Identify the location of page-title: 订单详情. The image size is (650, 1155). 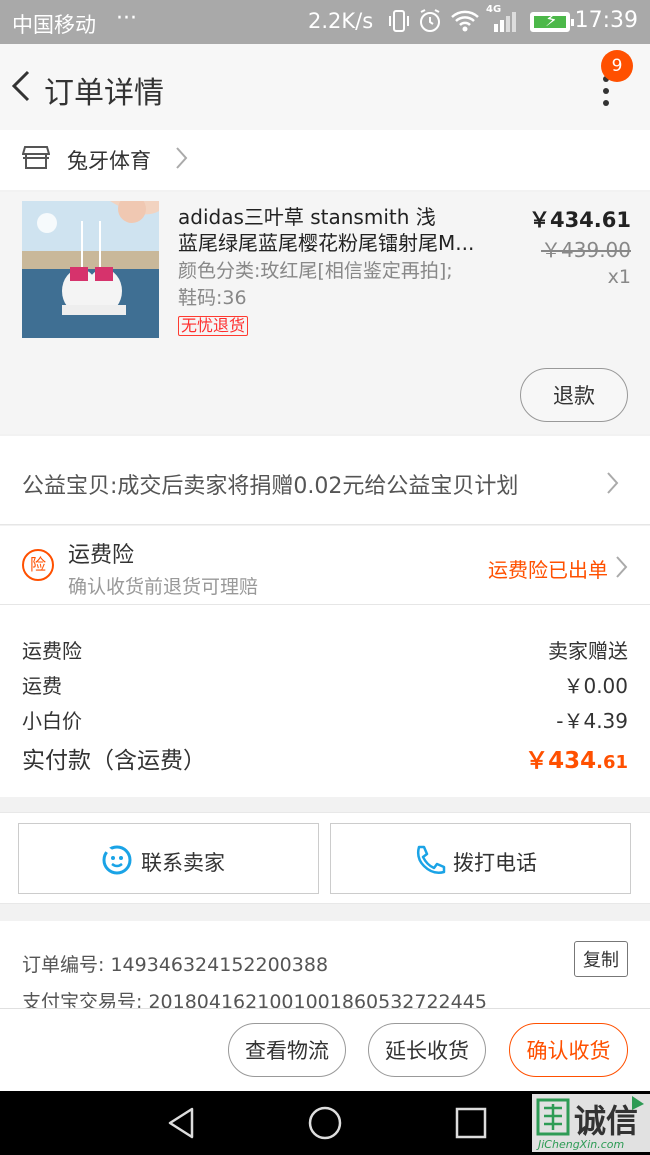
(104, 93).